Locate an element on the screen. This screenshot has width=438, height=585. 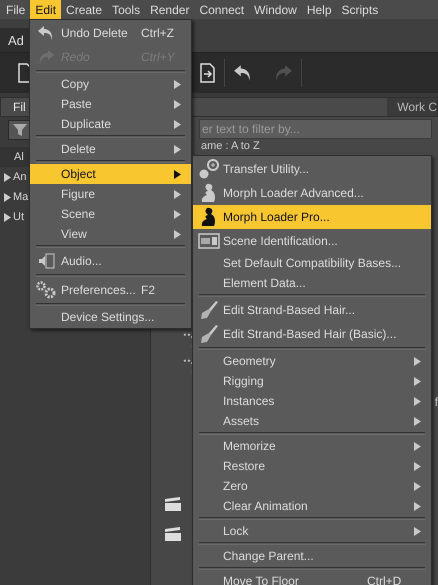
menu-bar-item: Window is located at coordinates (275, 9).